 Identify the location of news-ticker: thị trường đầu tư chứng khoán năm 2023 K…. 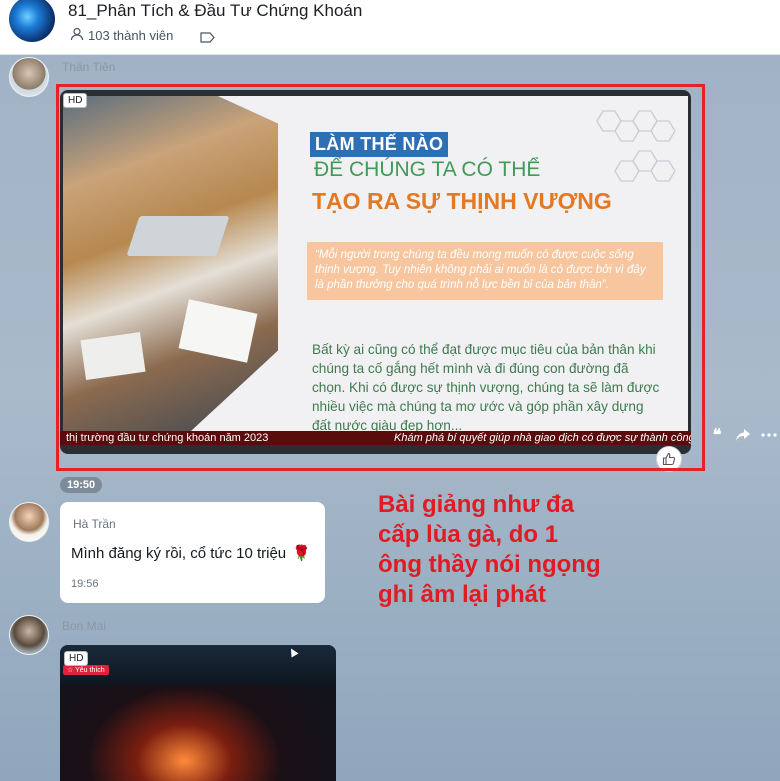
(375, 438).